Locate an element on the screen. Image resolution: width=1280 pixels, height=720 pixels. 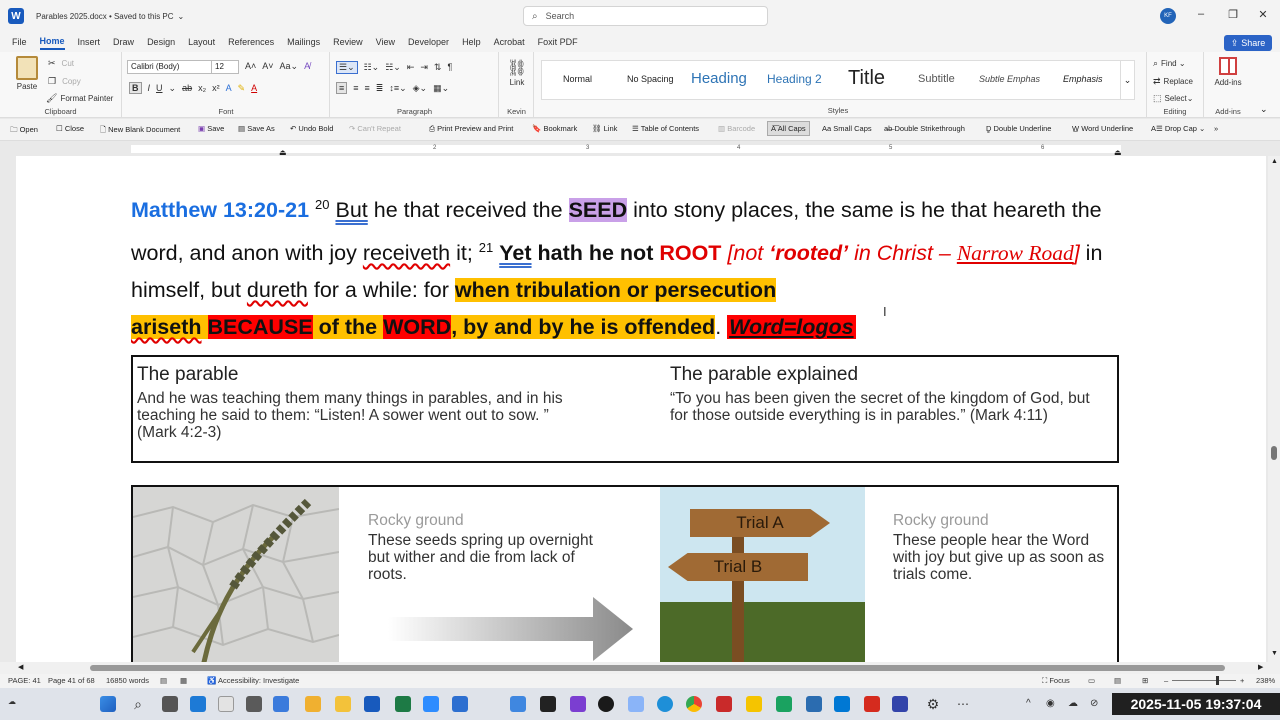
close-icon: ✕ is located at coordinates (1263, 16).